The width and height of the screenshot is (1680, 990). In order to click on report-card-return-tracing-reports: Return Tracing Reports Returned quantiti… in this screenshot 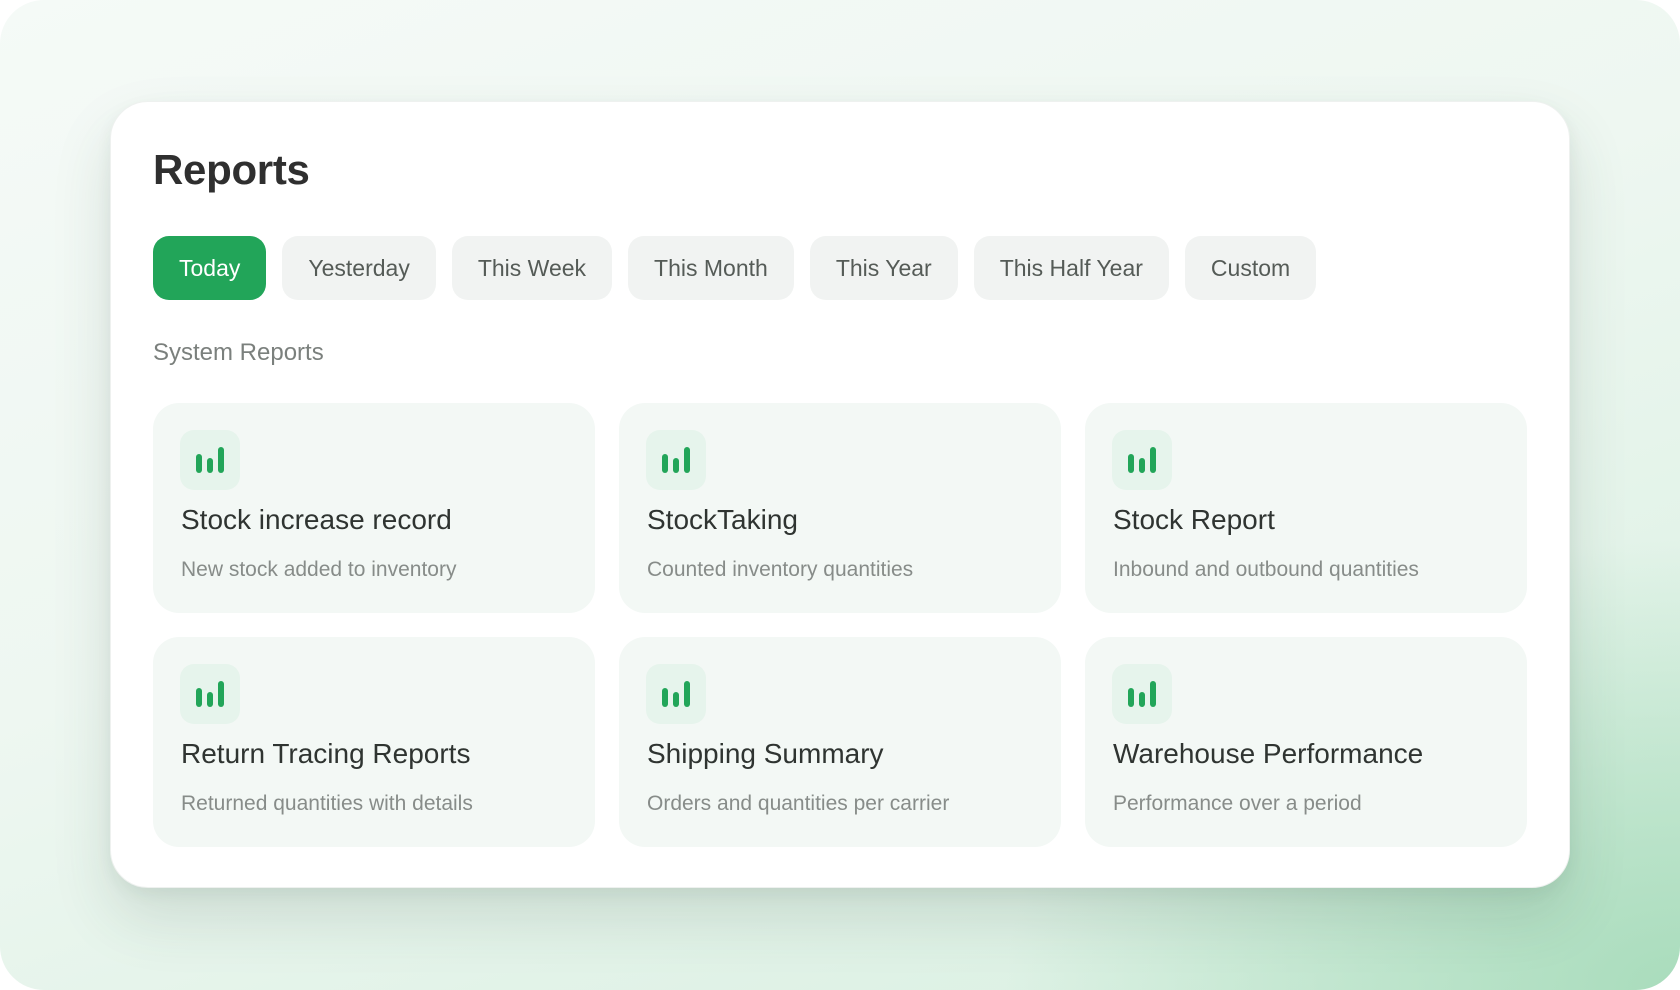, I will do `click(374, 742)`.